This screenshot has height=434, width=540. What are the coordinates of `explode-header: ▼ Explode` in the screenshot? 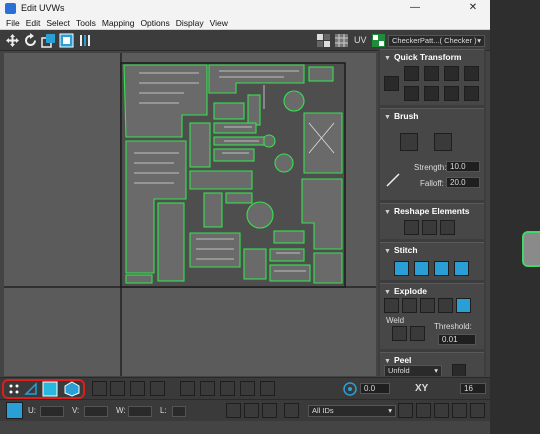 It's located at (432, 290).